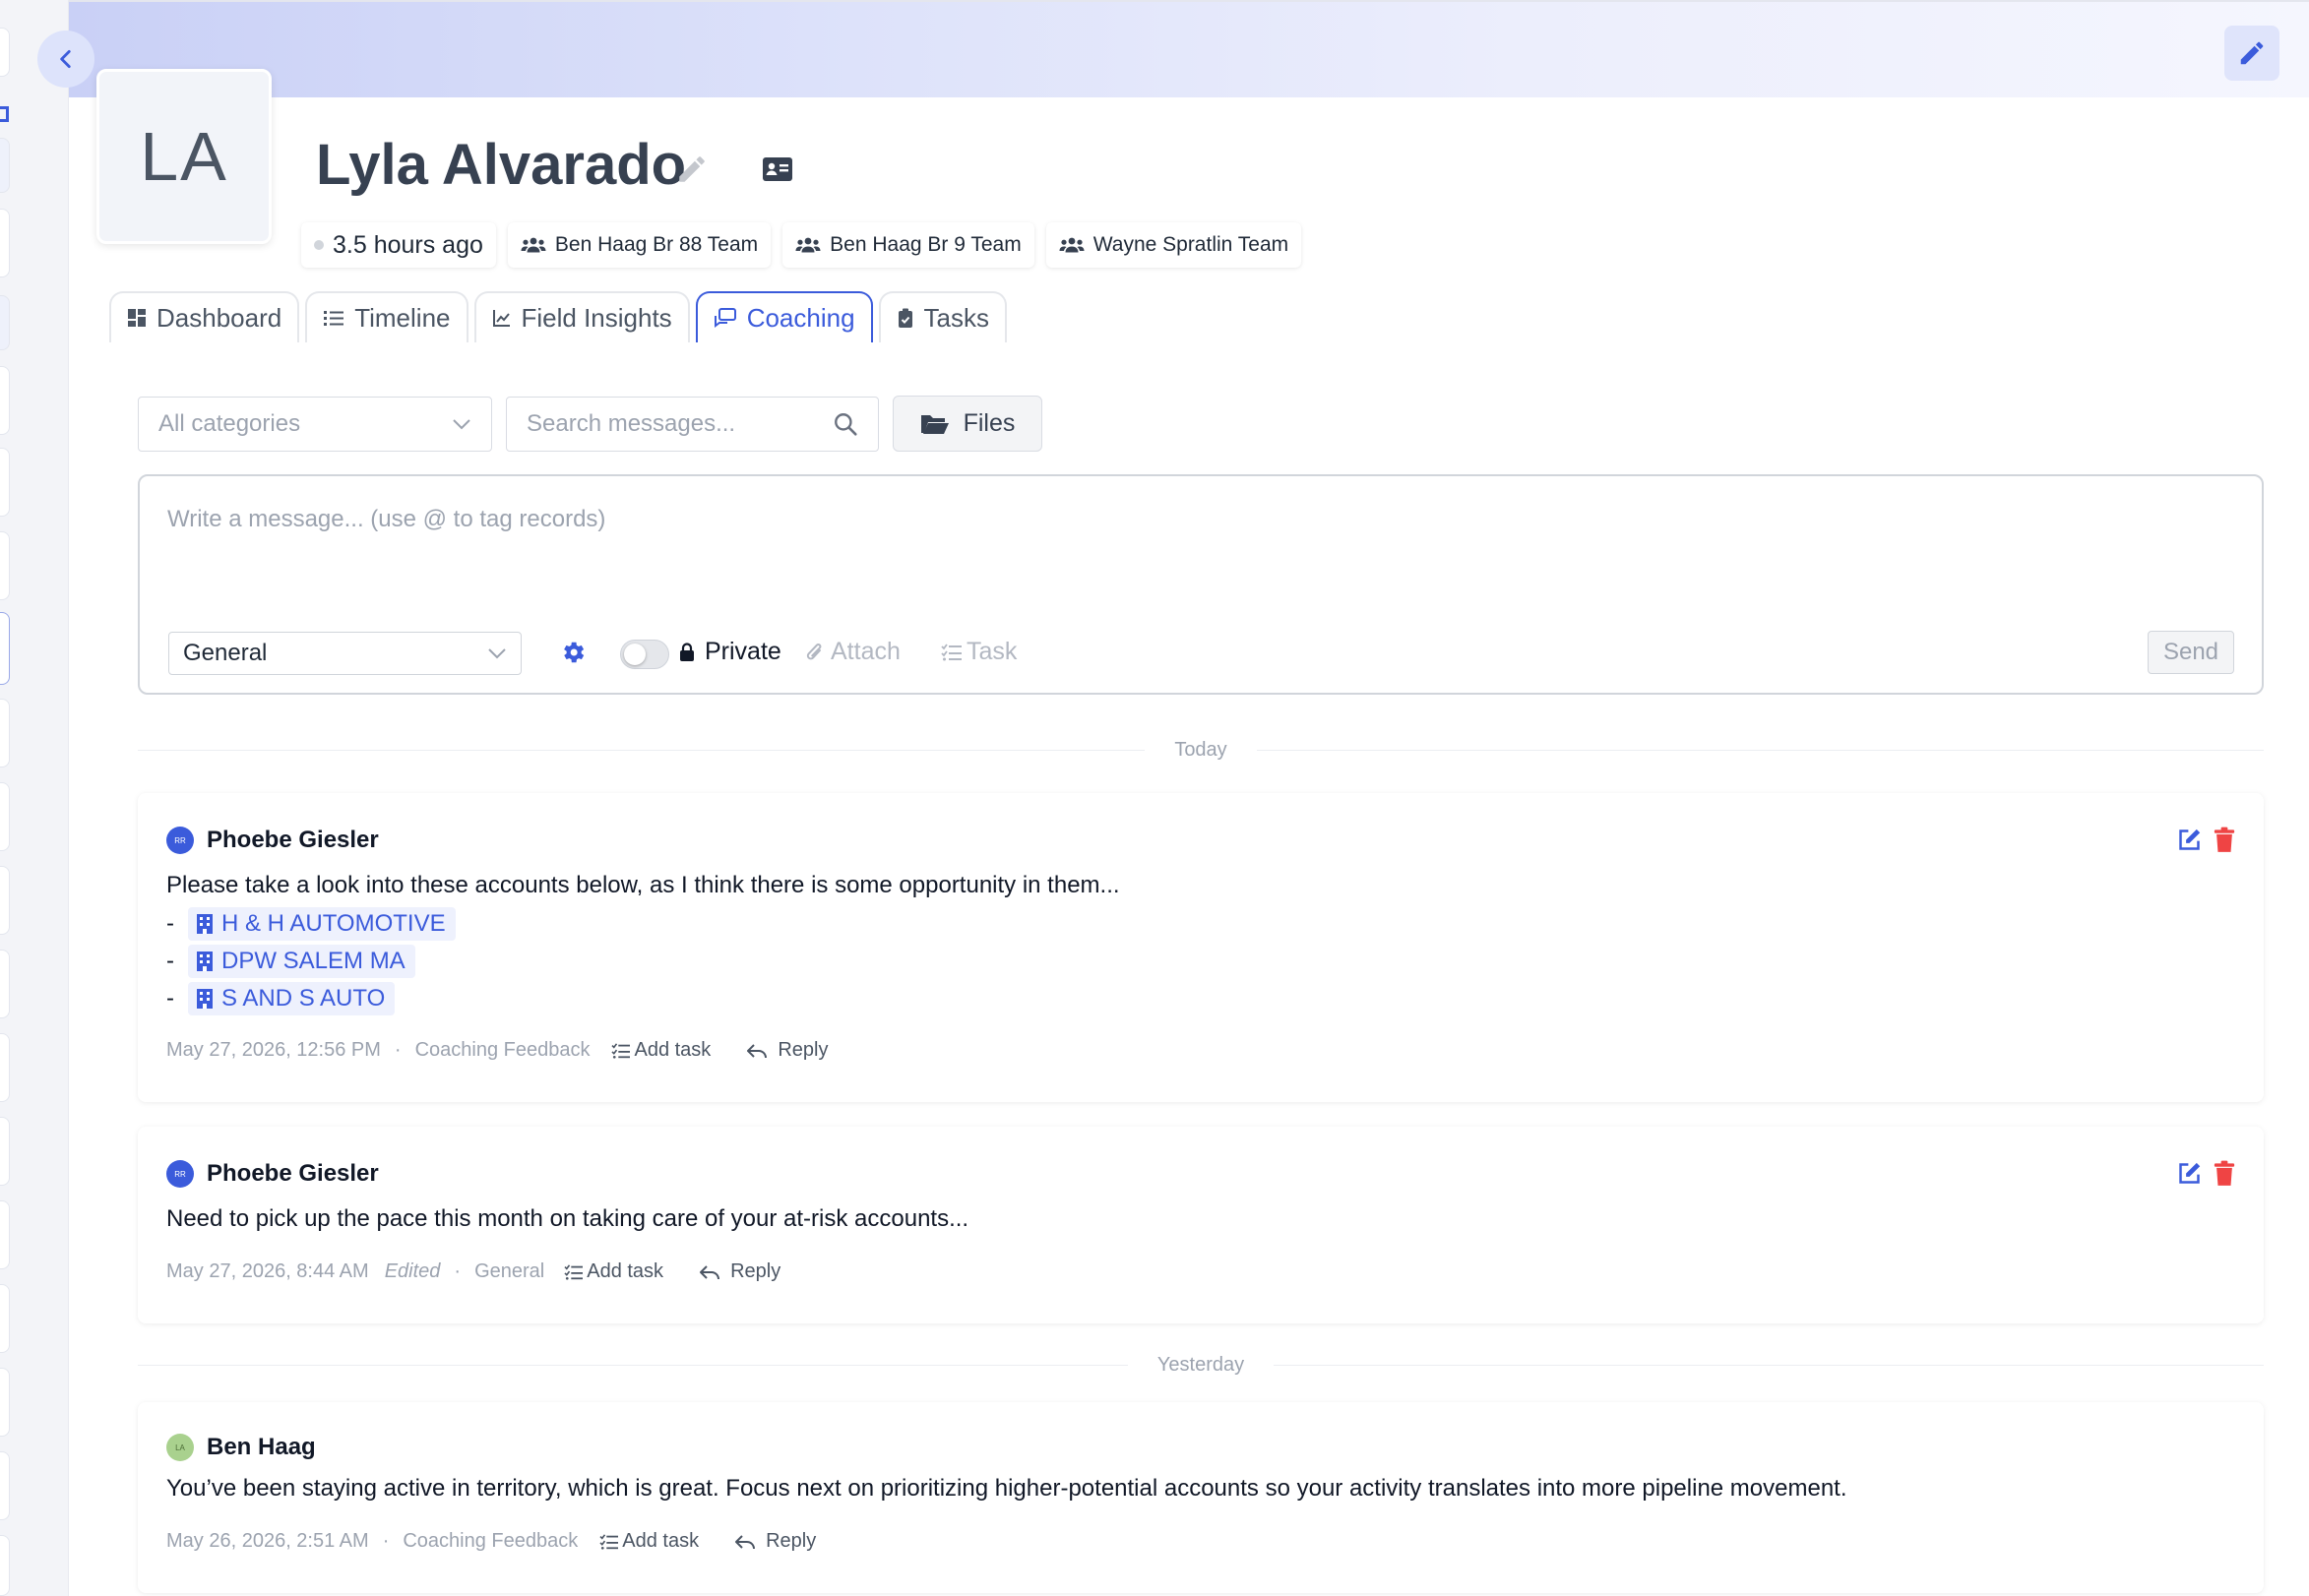 Image resolution: width=2309 pixels, height=1596 pixels. What do you see at coordinates (322, 924) in the screenshot?
I see `account-tag: H & H AUTOMOTIVE` at bounding box center [322, 924].